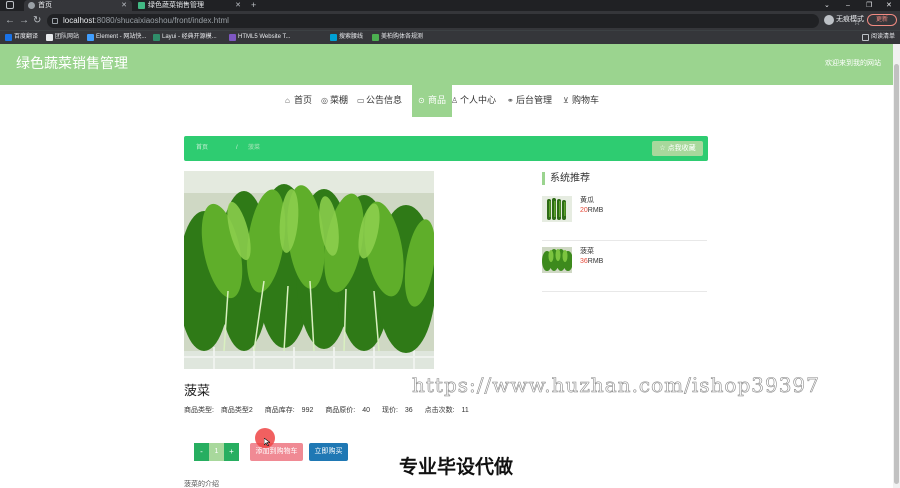  I want to click on nav-item-label: 后台管理, so click(534, 100).